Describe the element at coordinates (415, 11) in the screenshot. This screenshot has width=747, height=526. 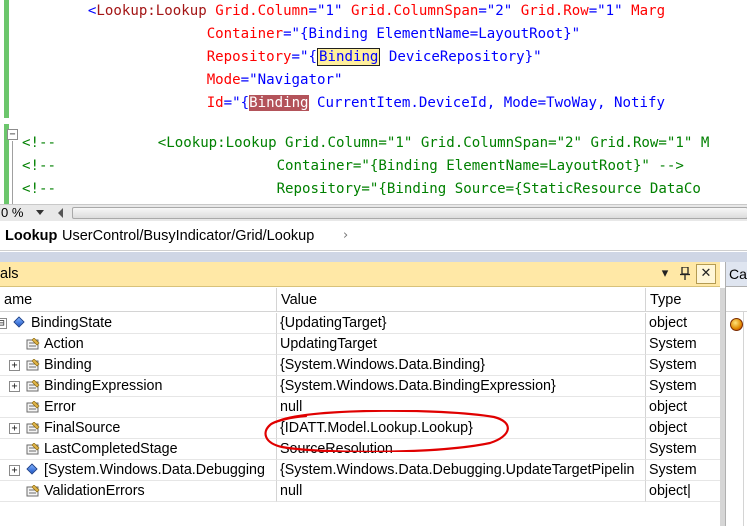
I see `code-token: Grid.ColumnSpan` at that location.